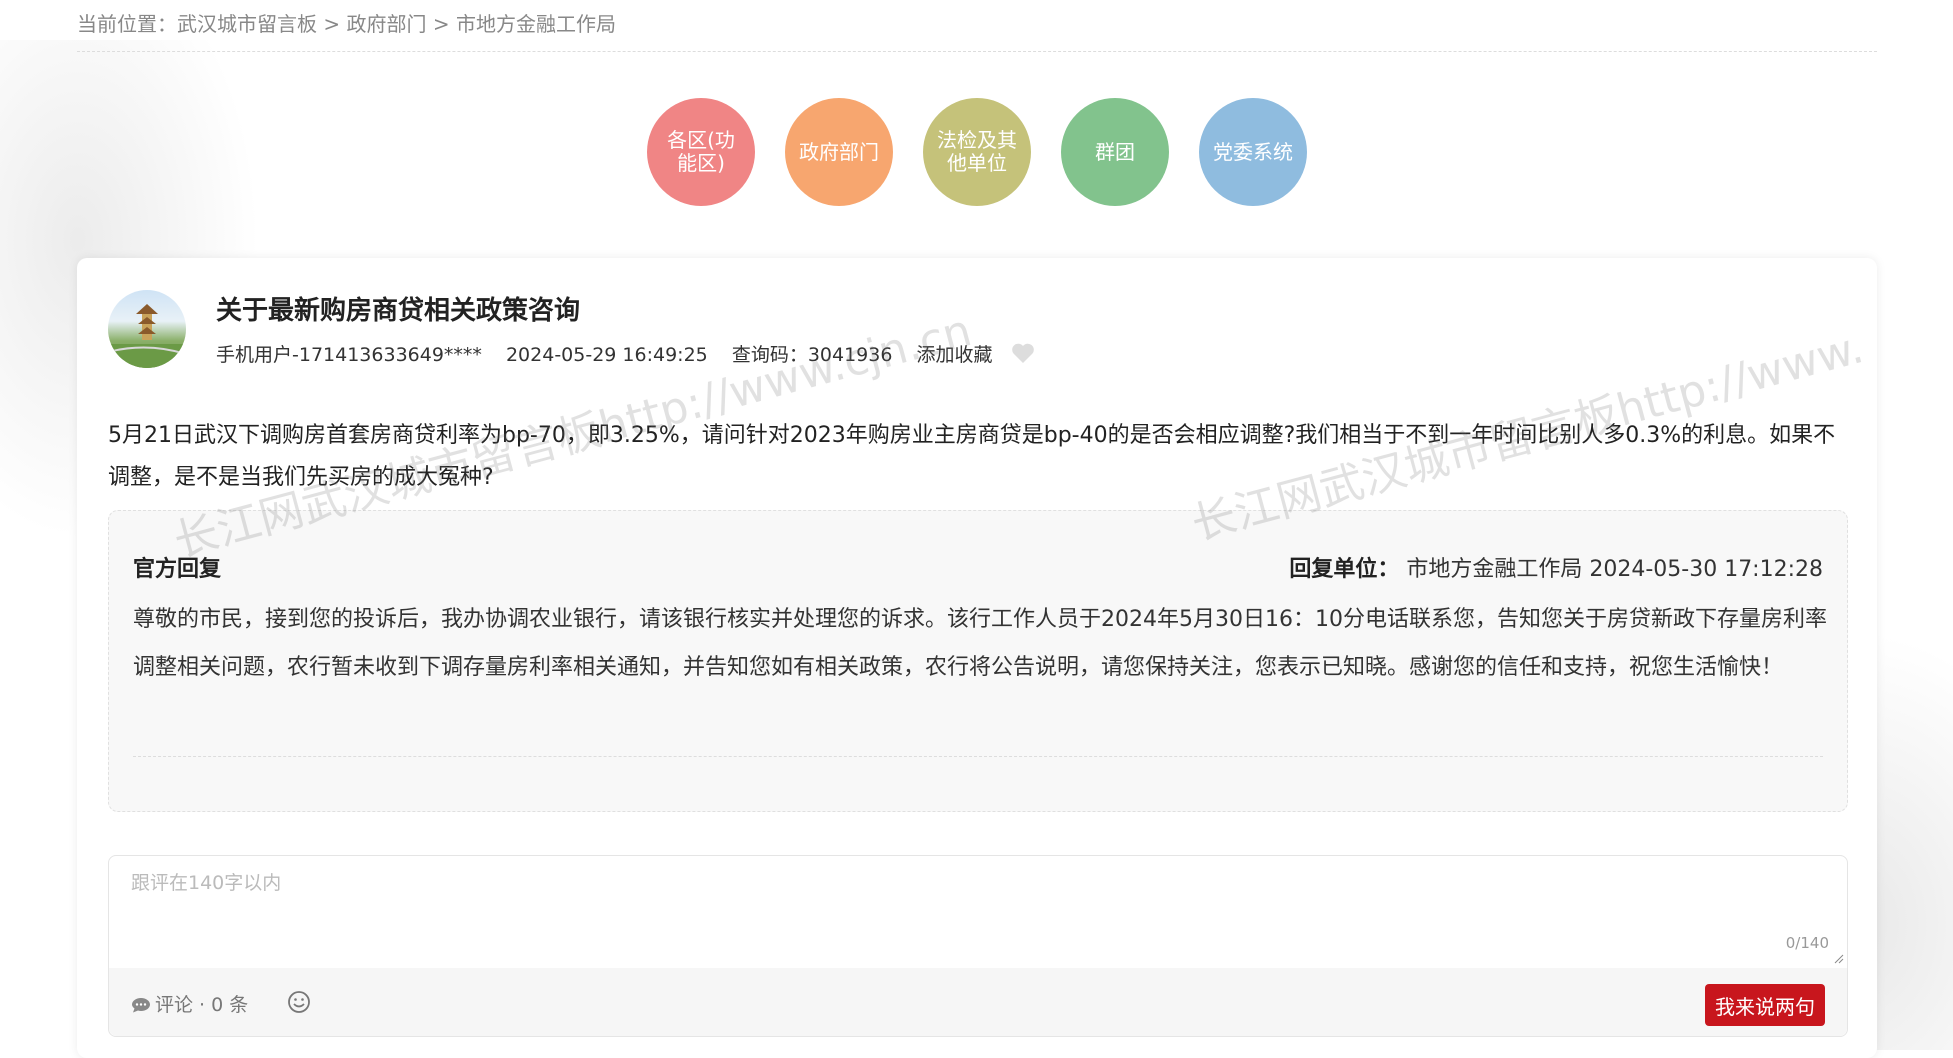 This screenshot has width=1953, height=1058. I want to click on breadcrumb-item-government: 政府部门, so click(386, 24).